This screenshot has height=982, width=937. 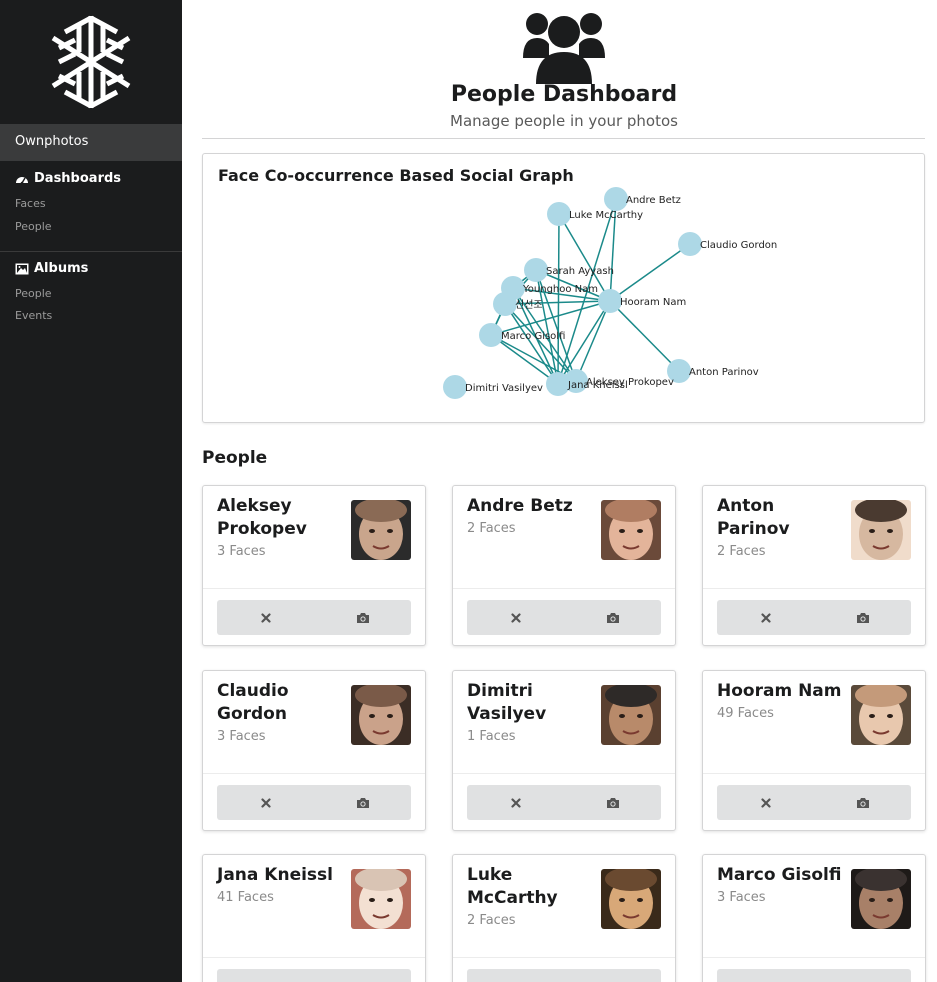 I want to click on sidebar-section-albums: Albums, so click(x=51, y=268).